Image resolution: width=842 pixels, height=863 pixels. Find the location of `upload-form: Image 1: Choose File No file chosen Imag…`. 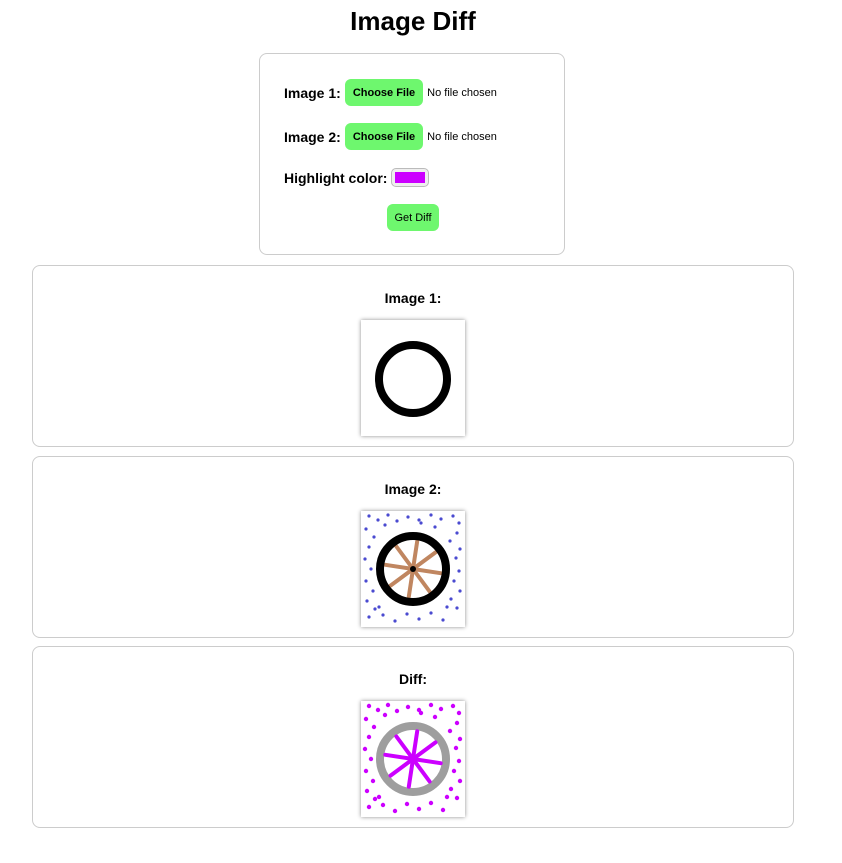

upload-form: Image 1: Choose File No file chosen Imag… is located at coordinates (412, 154).